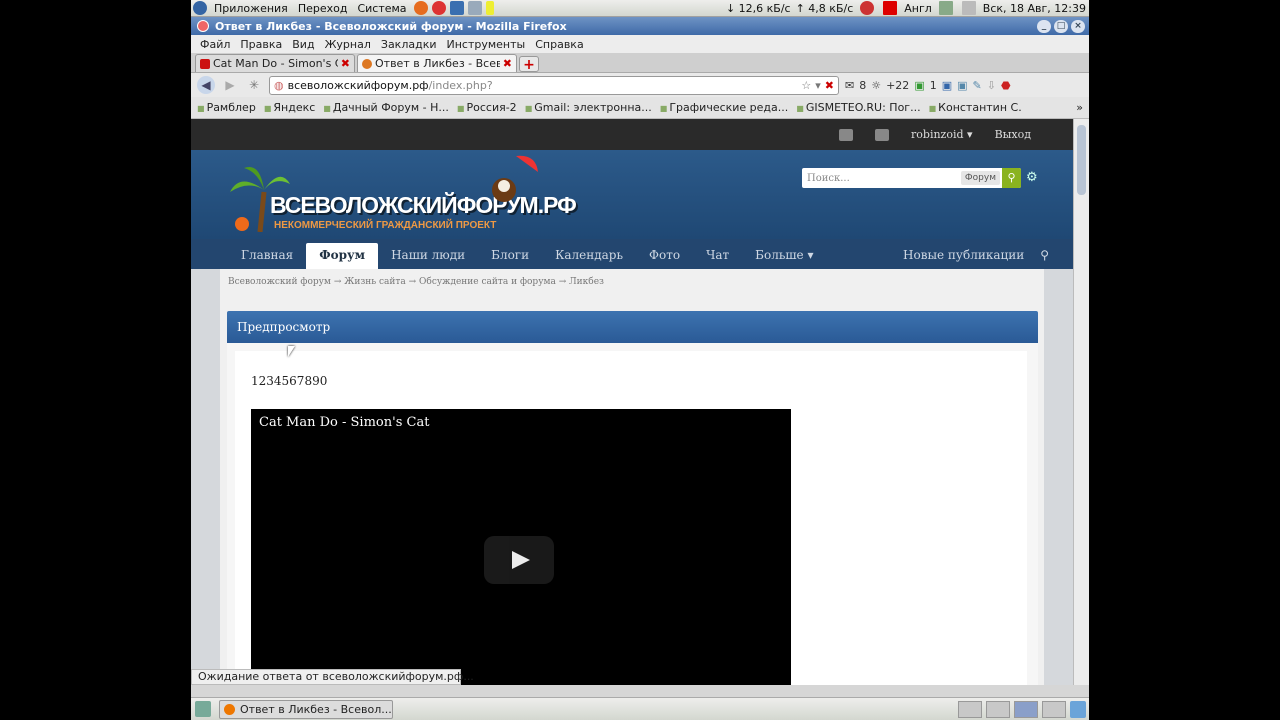  I want to click on adblock-icon: ⬣, so click(1006, 85).